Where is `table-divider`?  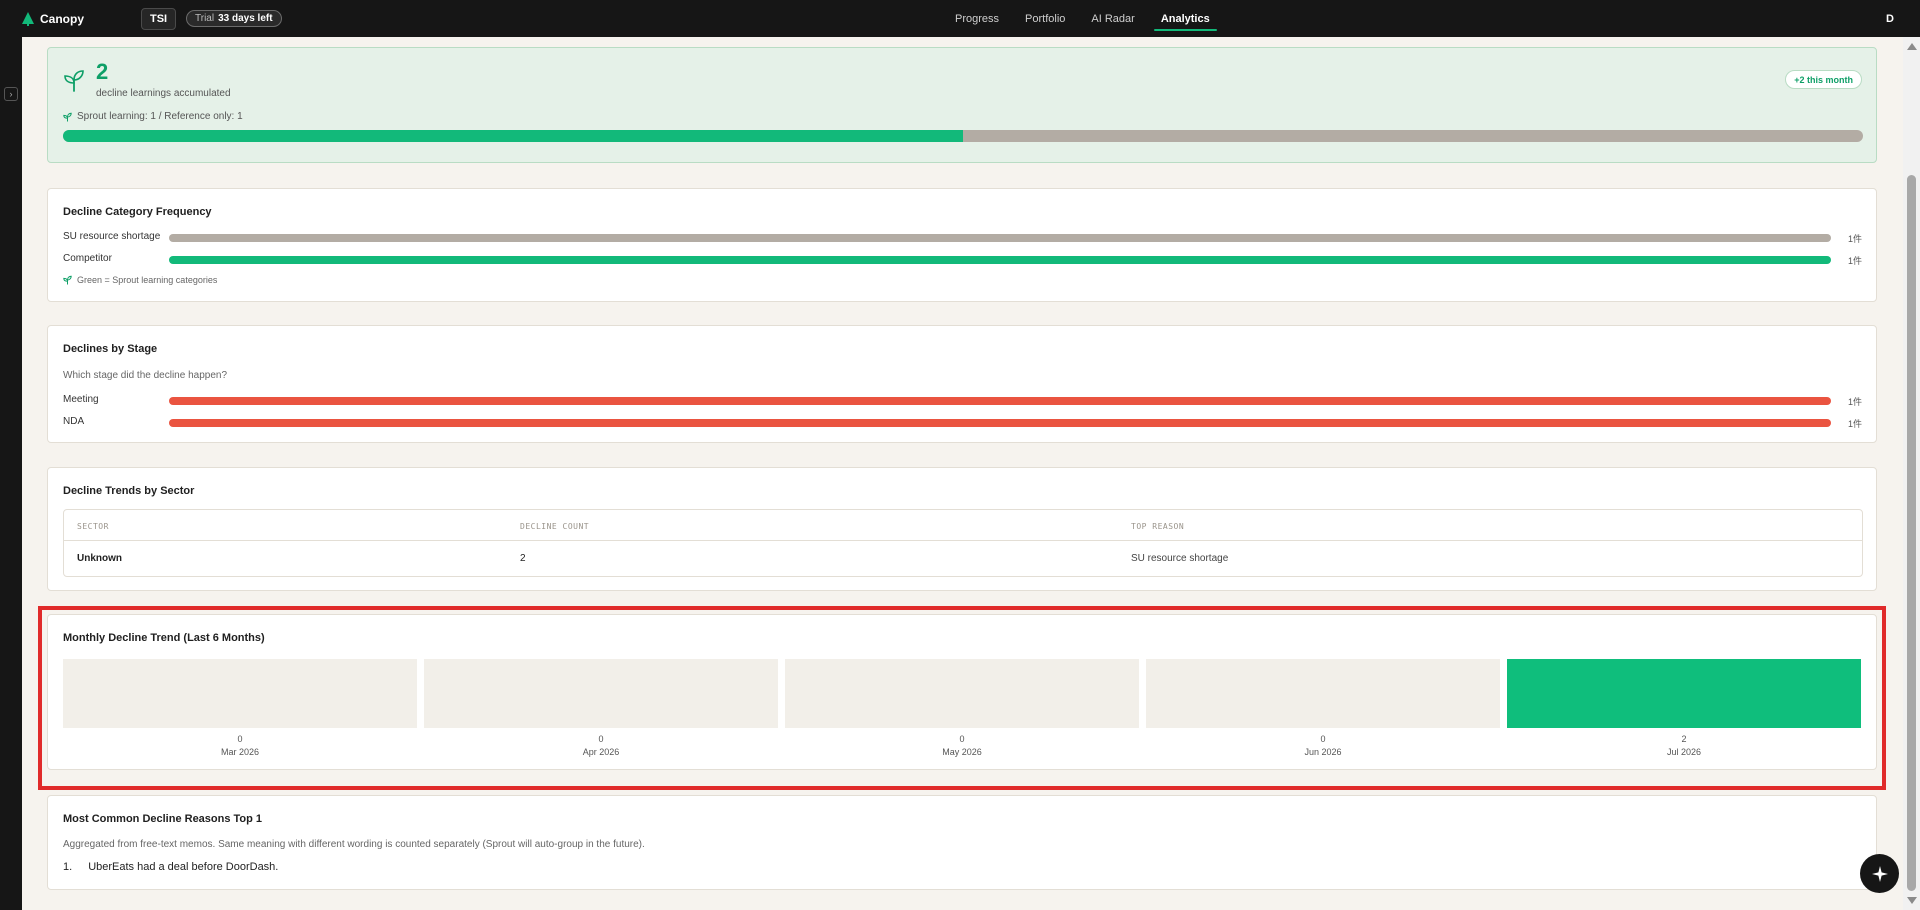 table-divider is located at coordinates (963, 540).